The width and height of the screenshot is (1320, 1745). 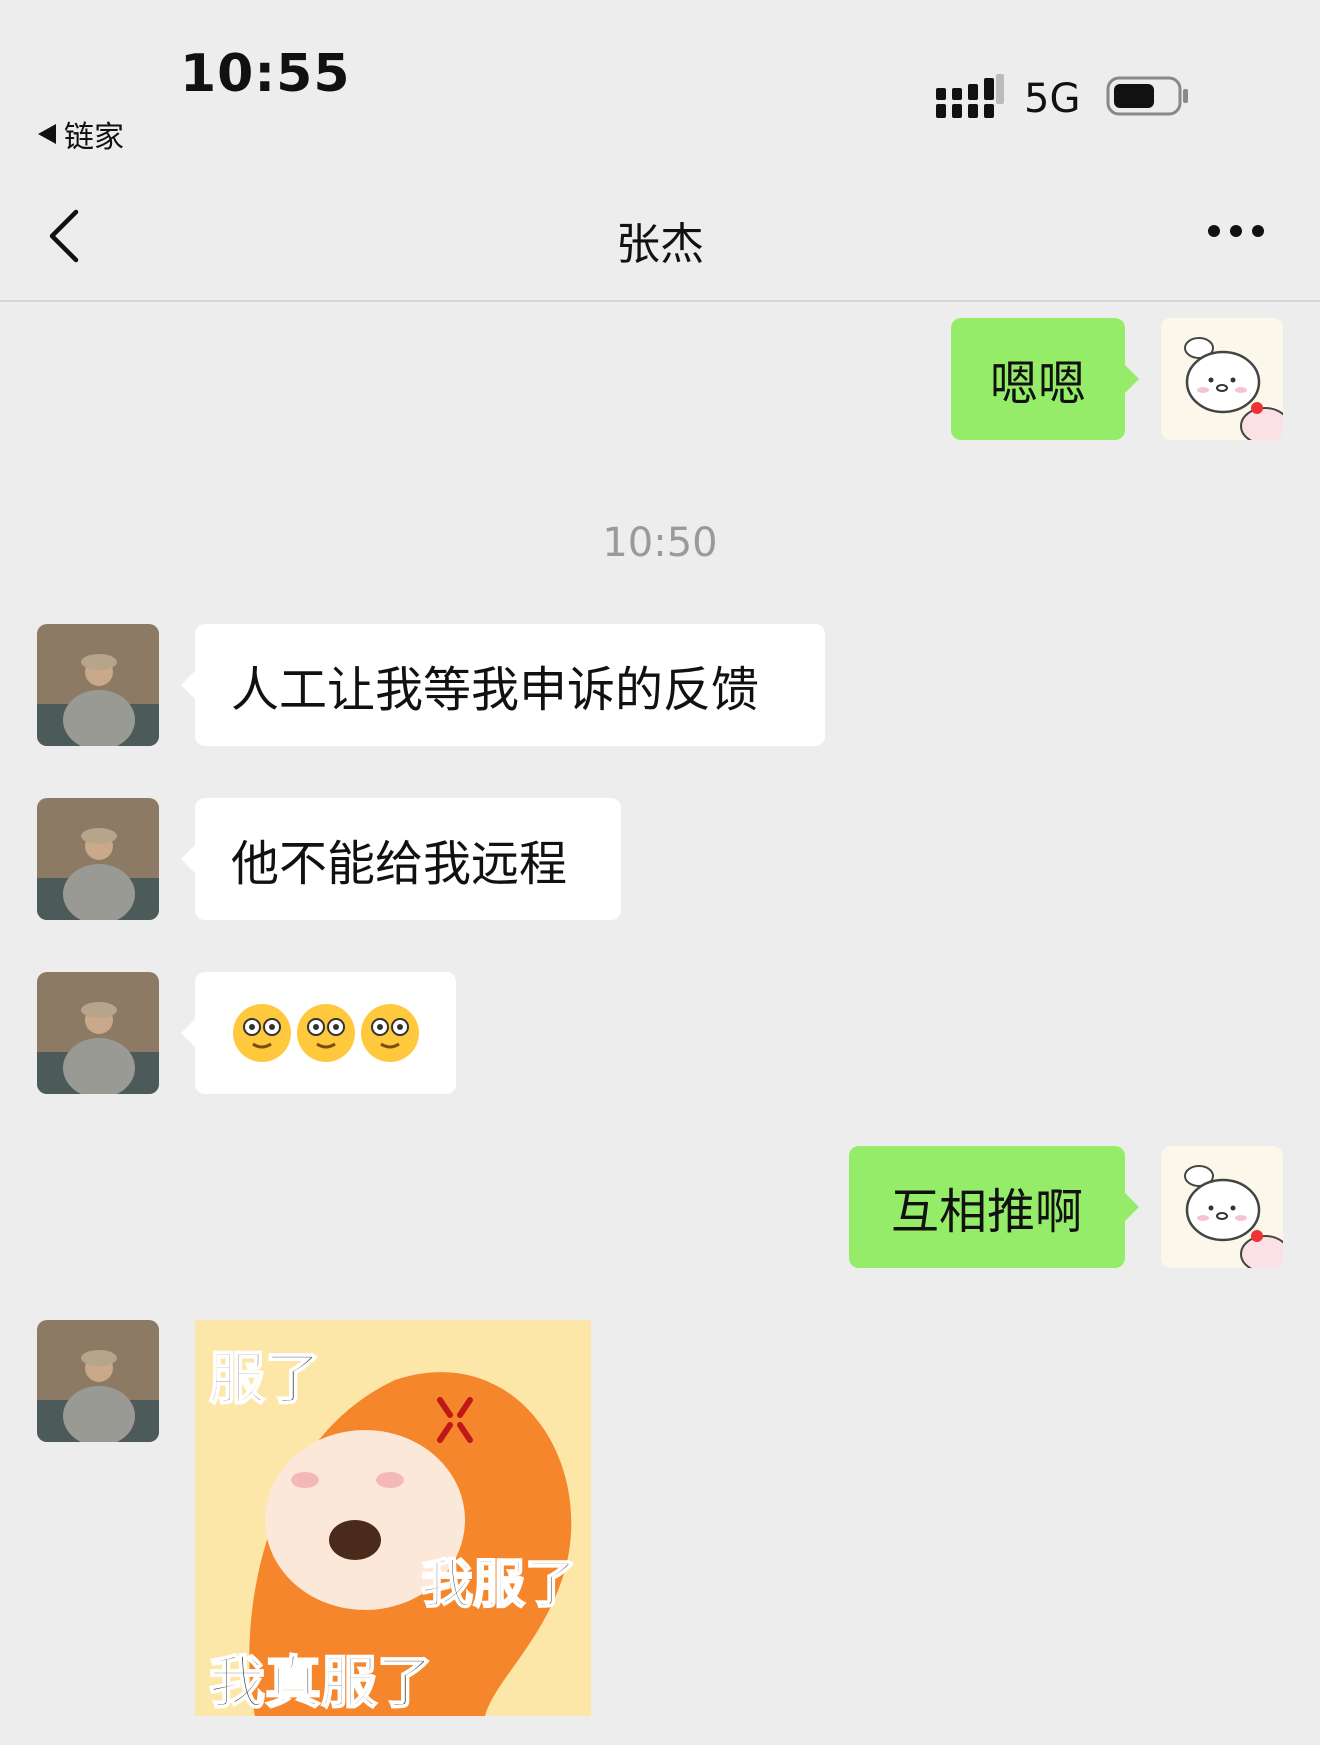 What do you see at coordinates (265, 74) in the screenshot?
I see `status-time: 10:55` at bounding box center [265, 74].